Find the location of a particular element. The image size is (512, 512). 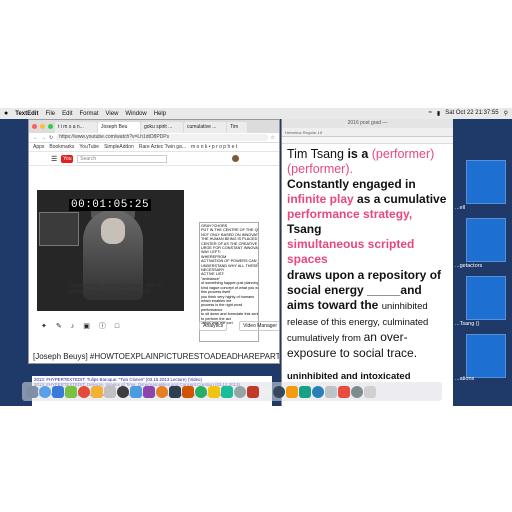

back-icon: ← is located at coordinates (35, 138).